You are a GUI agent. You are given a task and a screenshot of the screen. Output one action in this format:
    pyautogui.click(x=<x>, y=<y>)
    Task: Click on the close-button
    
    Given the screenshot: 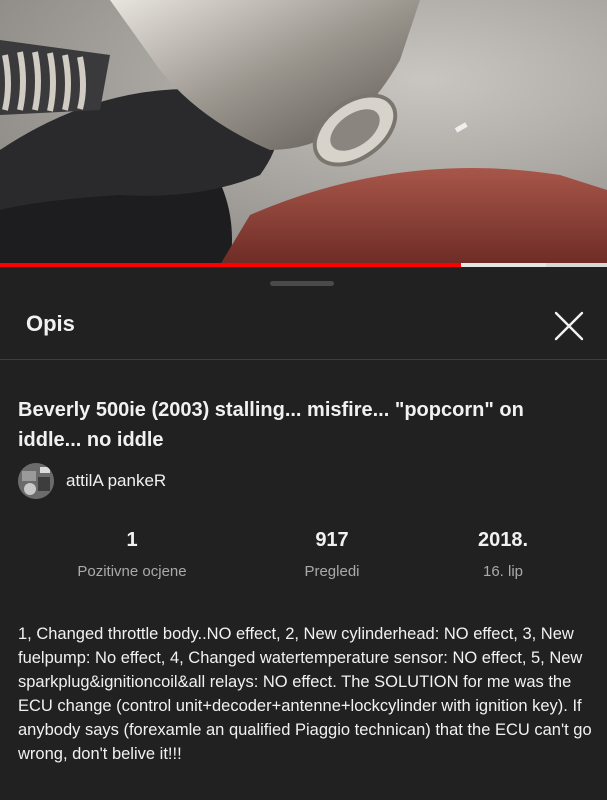 What is the action you would take?
    pyautogui.click(x=569, y=326)
    